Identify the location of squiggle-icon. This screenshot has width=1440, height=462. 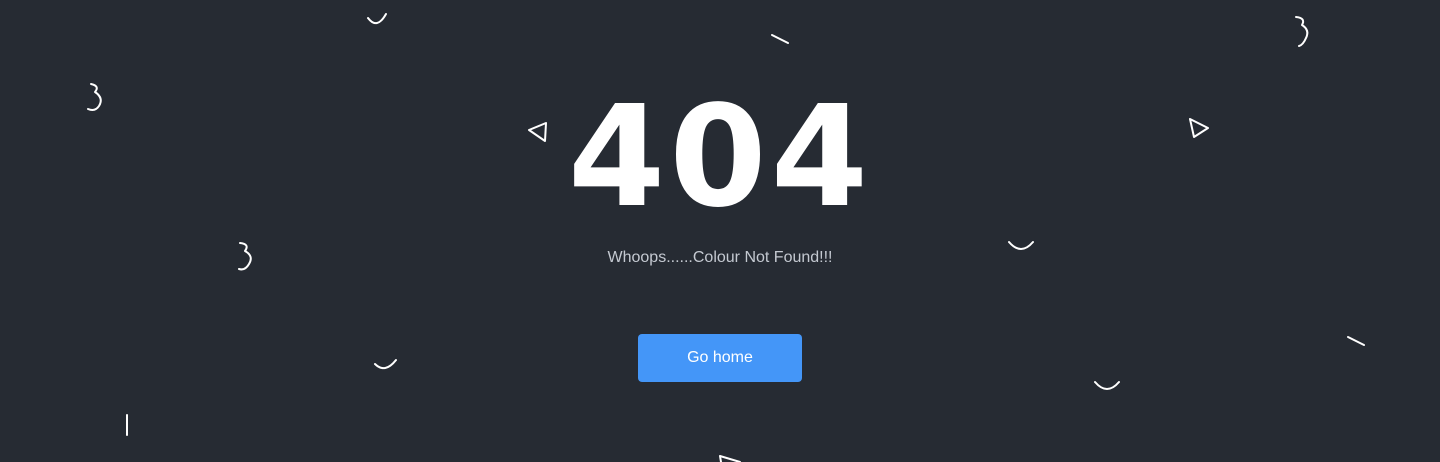
(1302, 31).